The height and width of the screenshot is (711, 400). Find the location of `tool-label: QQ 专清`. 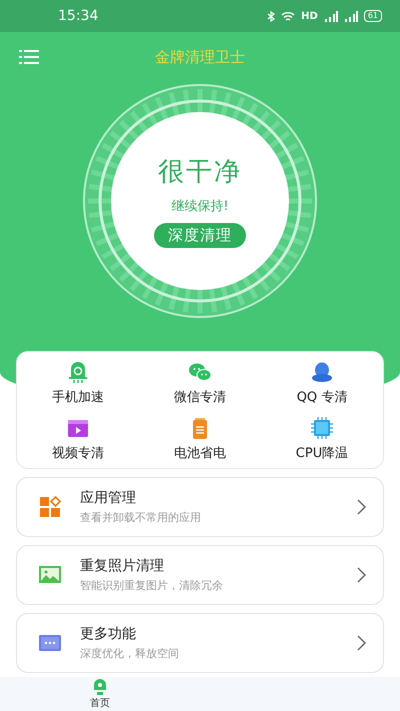

tool-label: QQ 专清 is located at coordinates (322, 397).